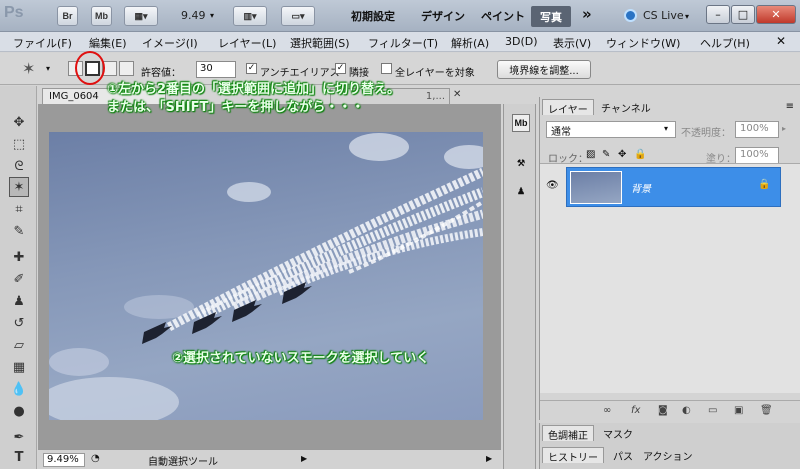  What do you see at coordinates (443, 16) in the screenshot?
I see `workspace-design: デザイン` at bounding box center [443, 16].